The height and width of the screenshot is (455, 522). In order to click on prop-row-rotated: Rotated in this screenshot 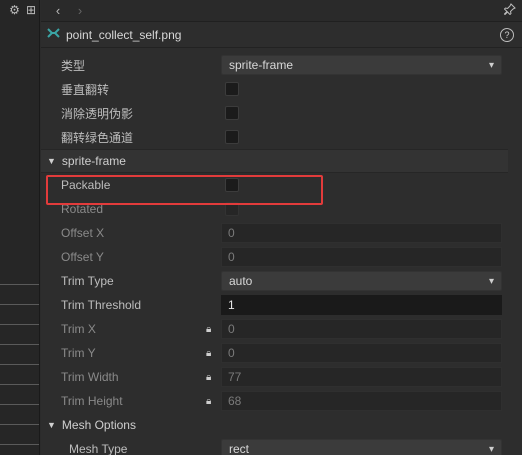, I will do `click(281, 209)`.